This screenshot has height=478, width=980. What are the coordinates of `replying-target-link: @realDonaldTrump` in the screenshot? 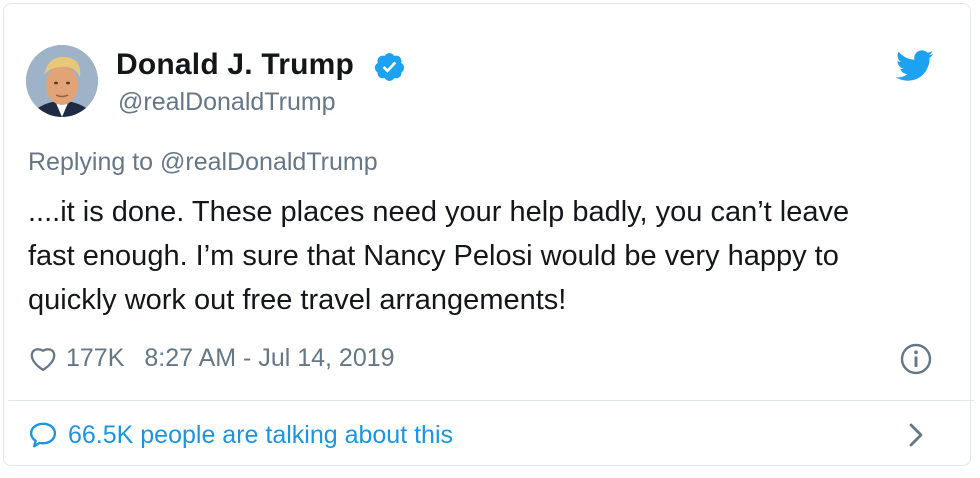 It's located at (269, 162).